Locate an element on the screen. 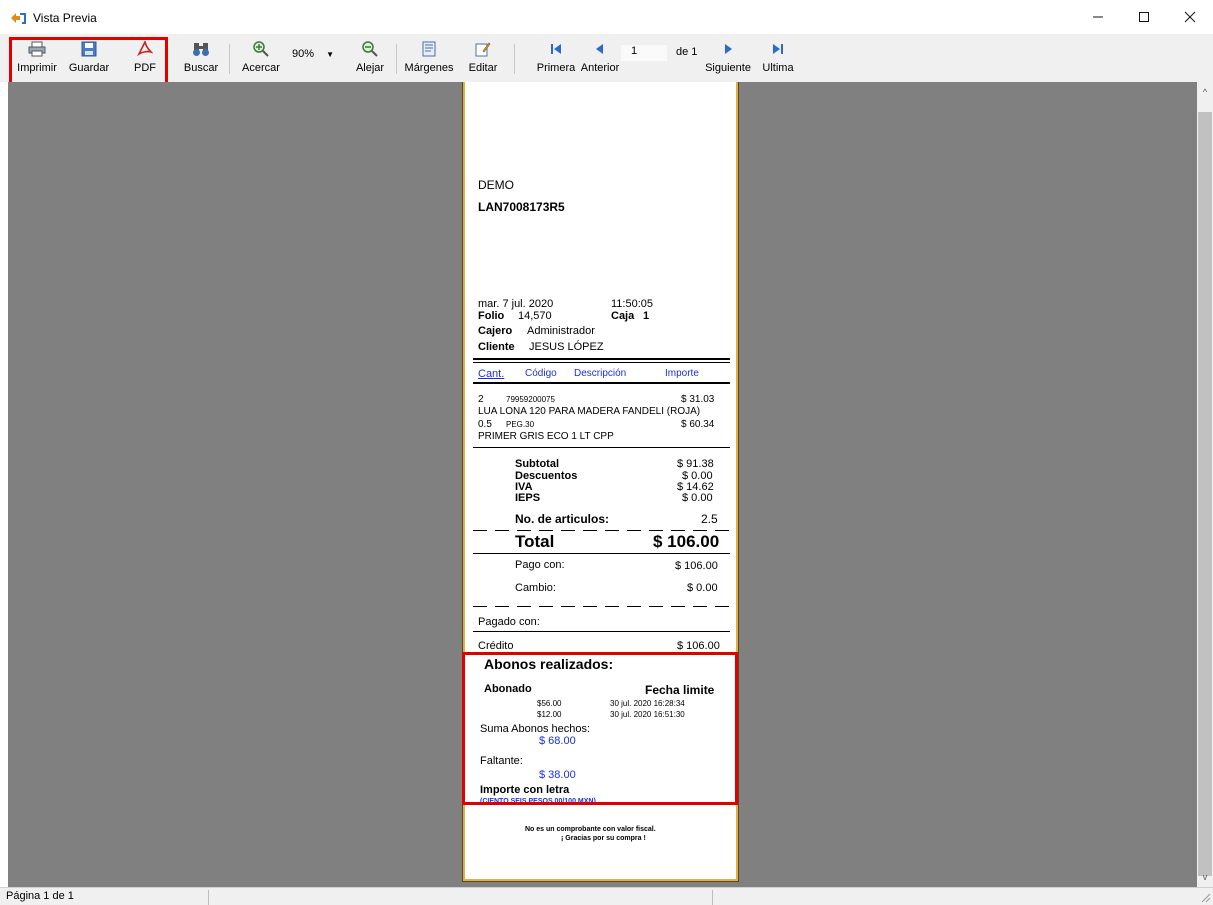 The image size is (1213, 905). caja-value: 1 is located at coordinates (646, 316).